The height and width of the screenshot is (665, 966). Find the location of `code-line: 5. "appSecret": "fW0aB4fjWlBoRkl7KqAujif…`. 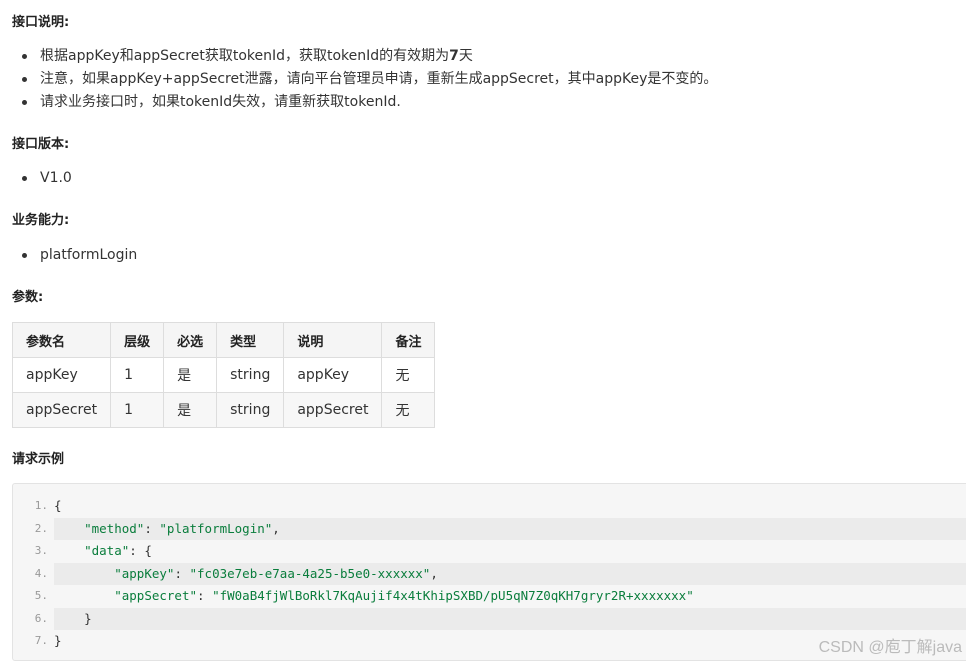

code-line: 5. "appSecret": "fW0aB4fjWlBoRkl7KqAujif… is located at coordinates (489, 596).